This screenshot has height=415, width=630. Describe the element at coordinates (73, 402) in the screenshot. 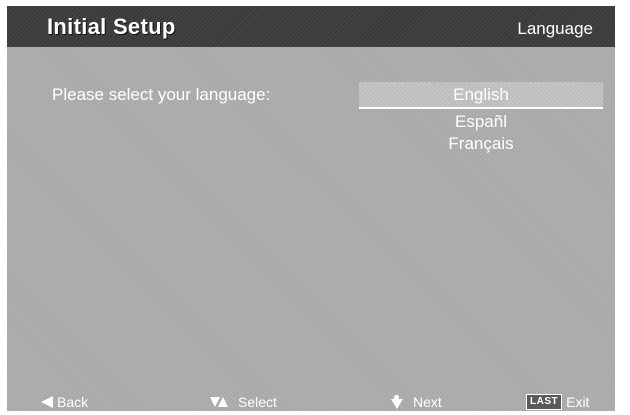

I see `back-label: Back` at that location.